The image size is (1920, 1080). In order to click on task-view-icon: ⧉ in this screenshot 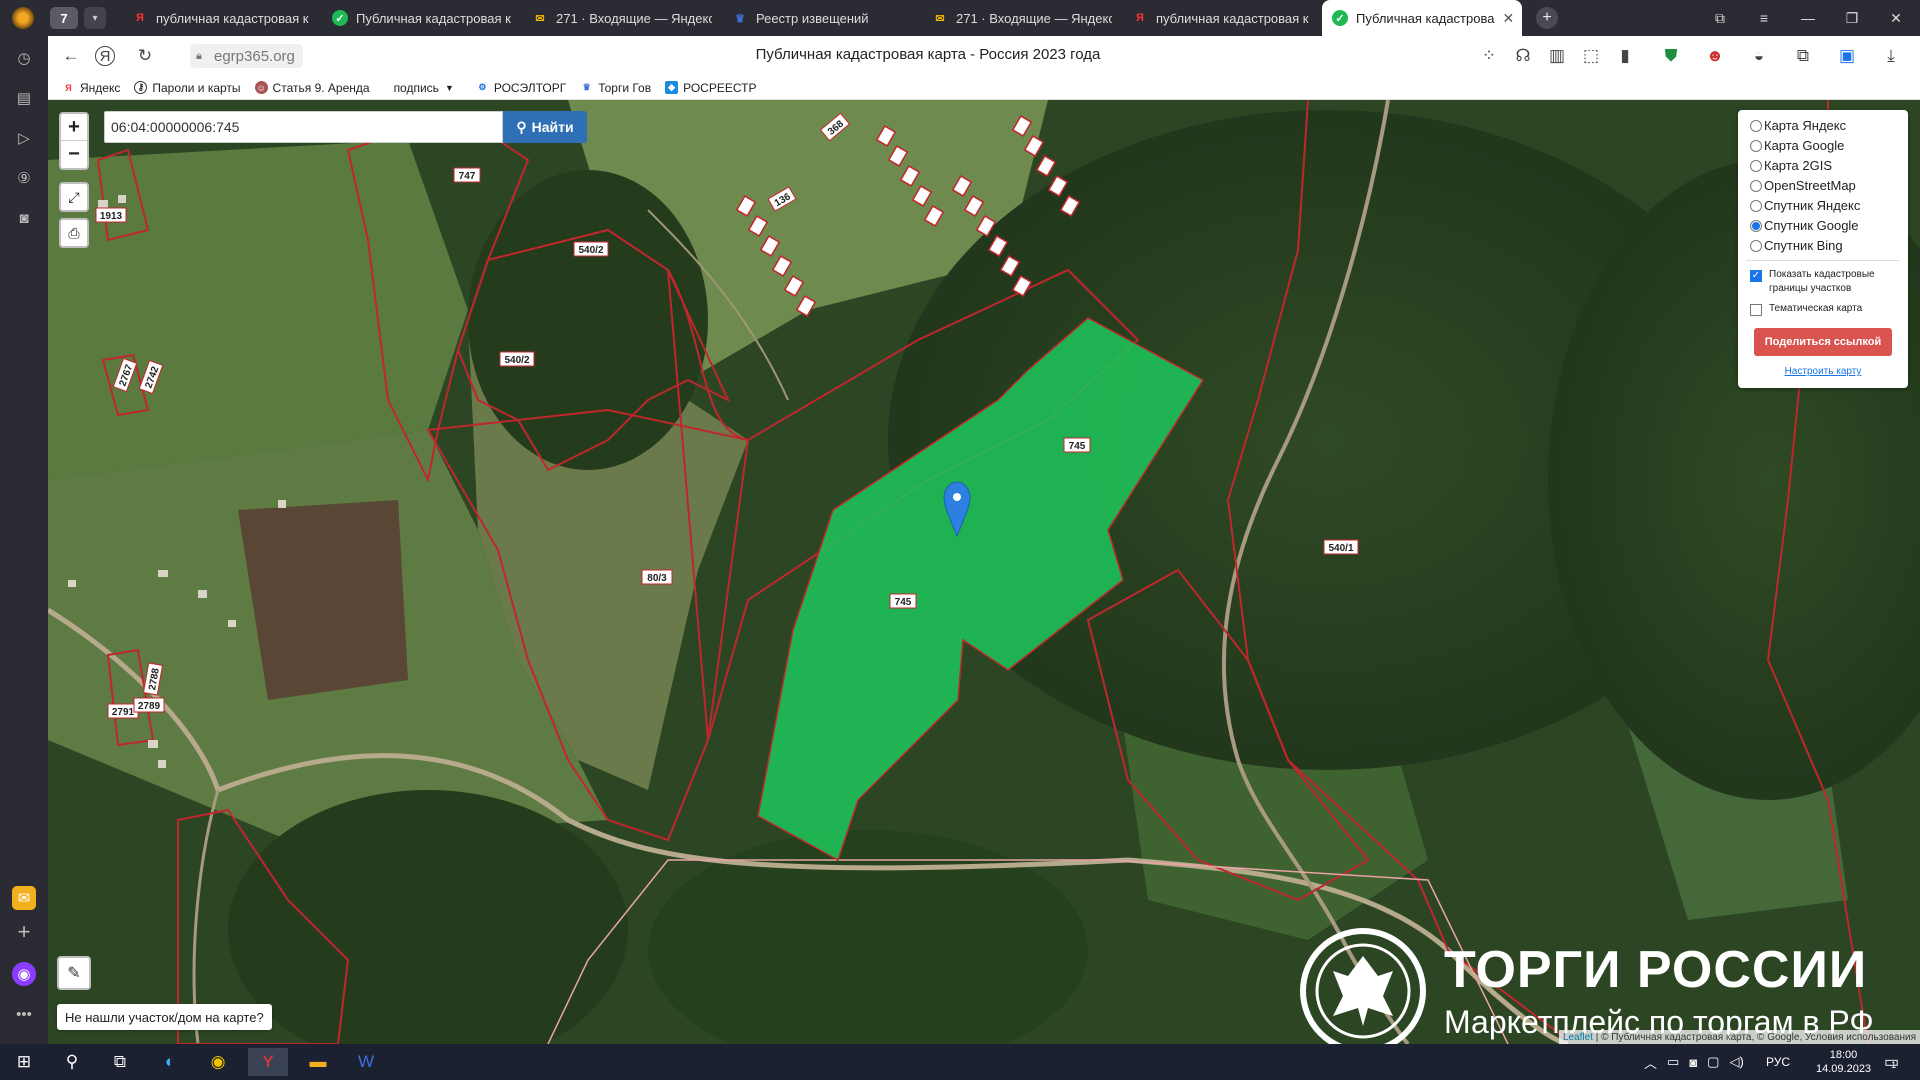, I will do `click(120, 1062)`.